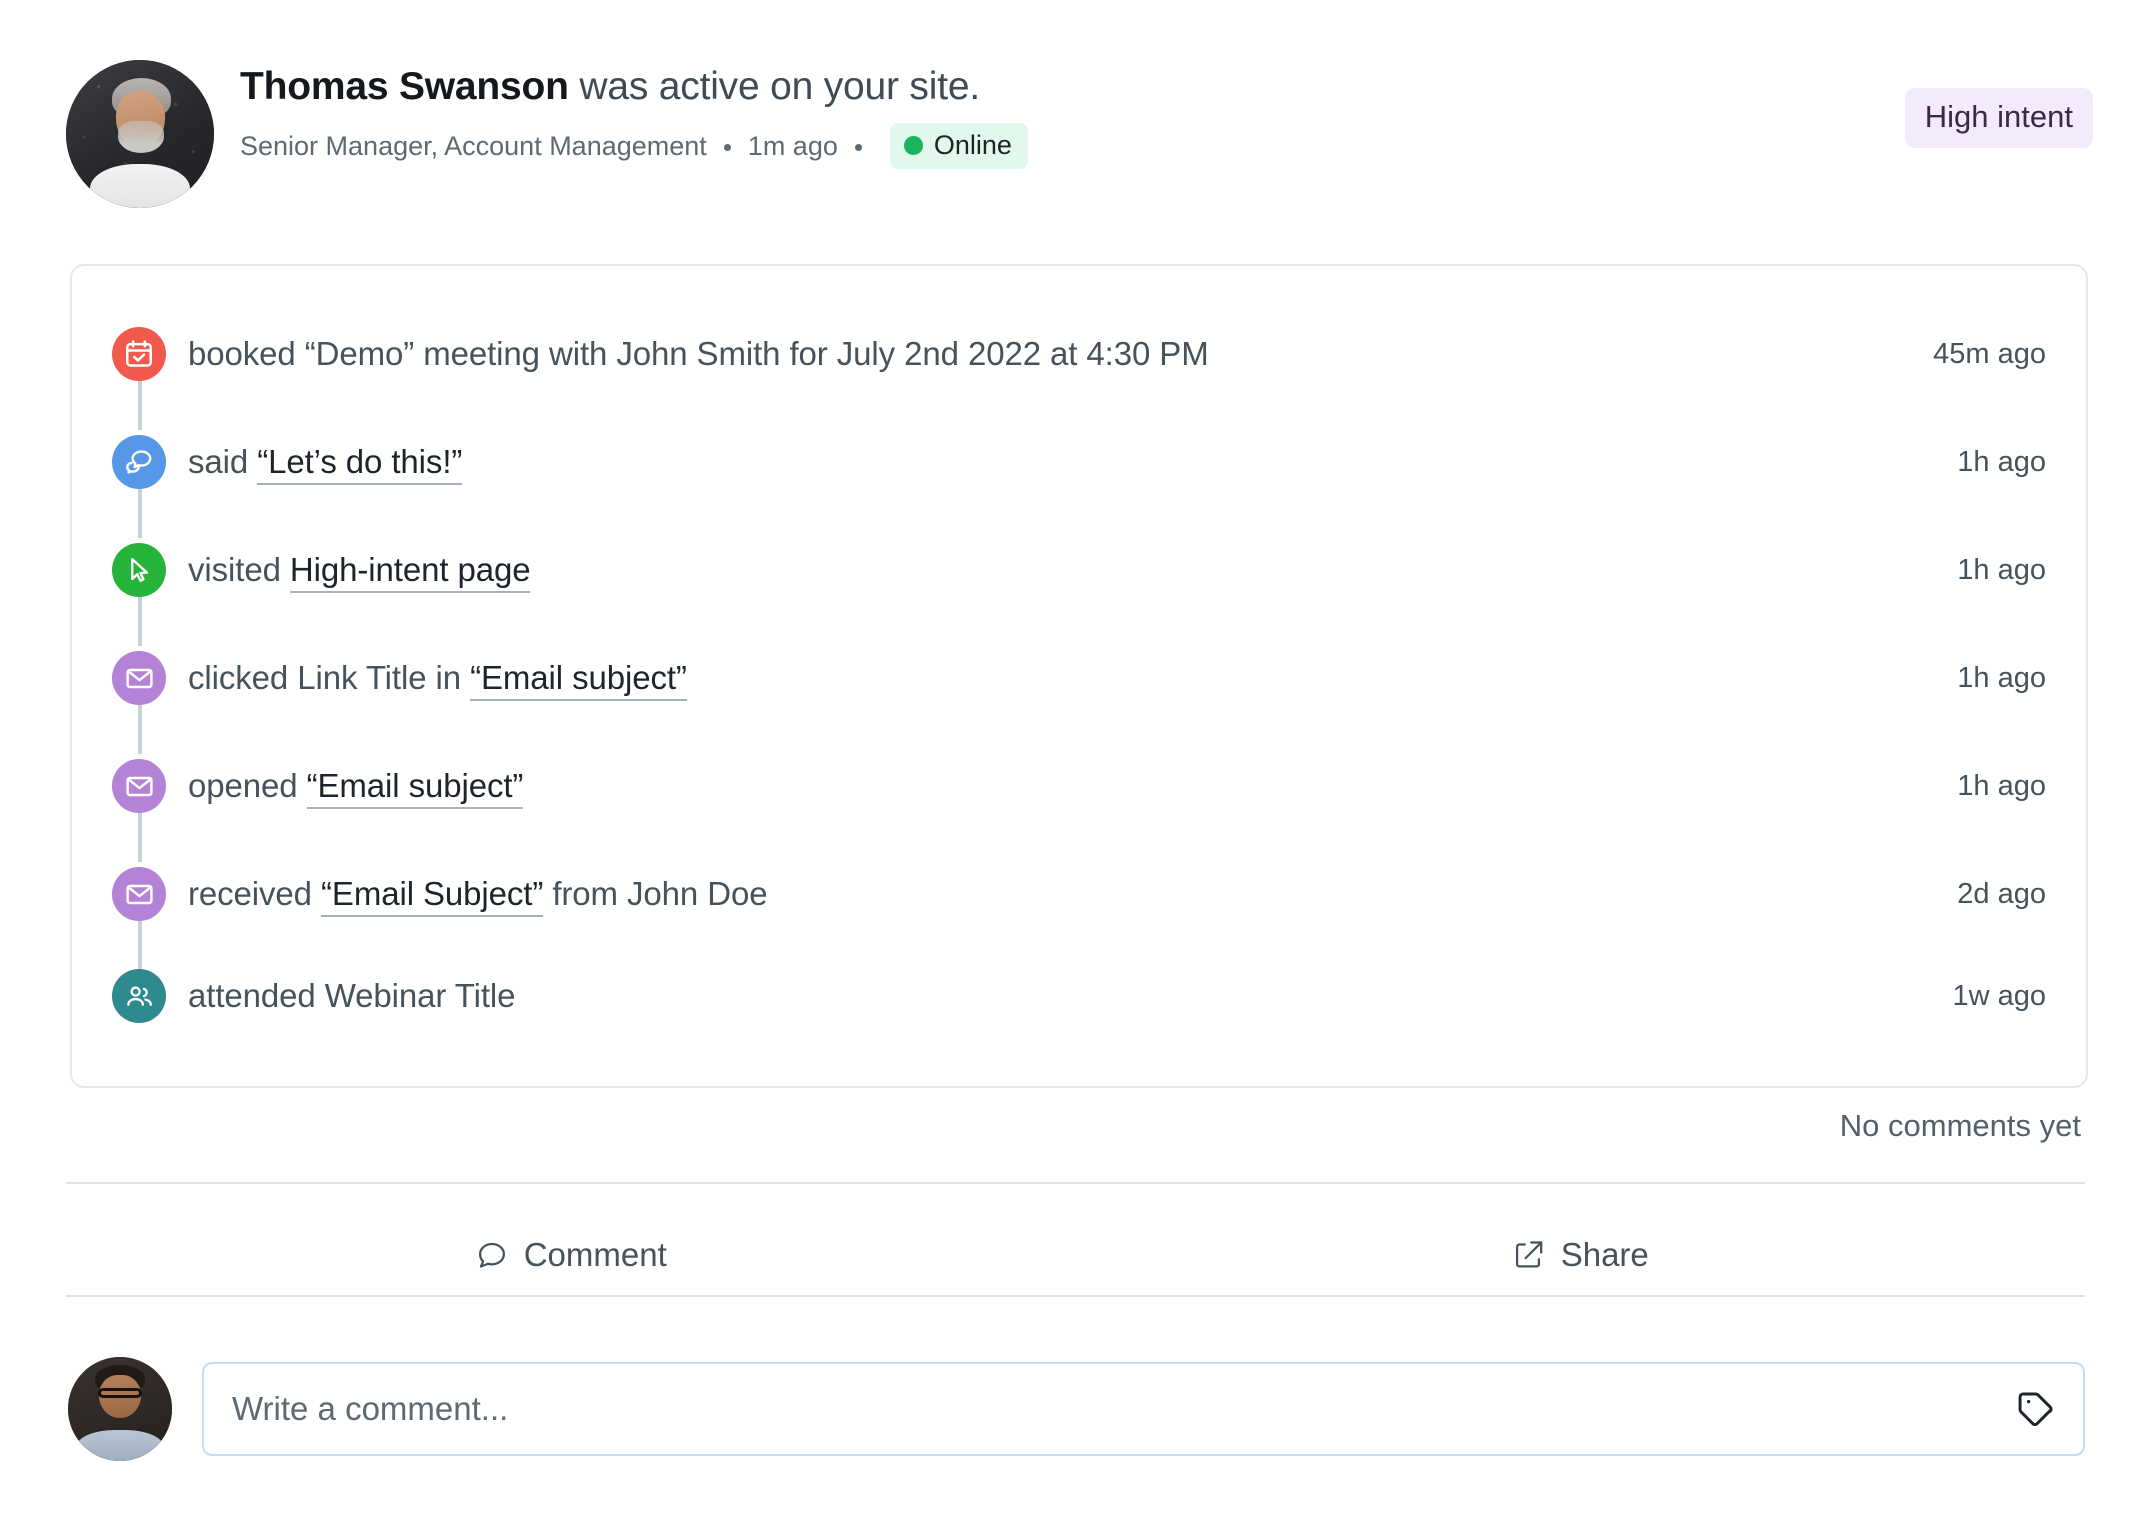  What do you see at coordinates (1079, 797) in the screenshot?
I see `timeline-row: opened “Email subject” 1h ago` at bounding box center [1079, 797].